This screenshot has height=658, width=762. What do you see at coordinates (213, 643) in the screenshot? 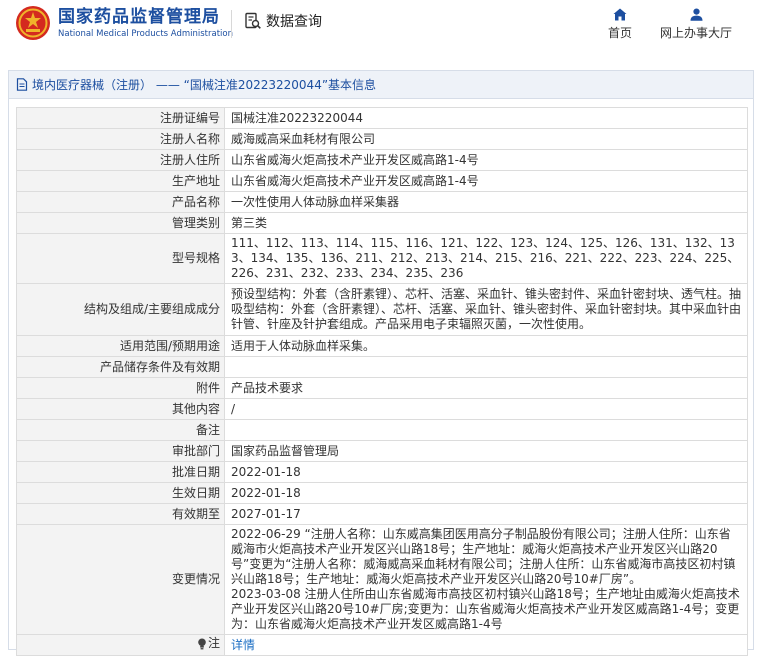
I see `note-label: 注` at bounding box center [213, 643].